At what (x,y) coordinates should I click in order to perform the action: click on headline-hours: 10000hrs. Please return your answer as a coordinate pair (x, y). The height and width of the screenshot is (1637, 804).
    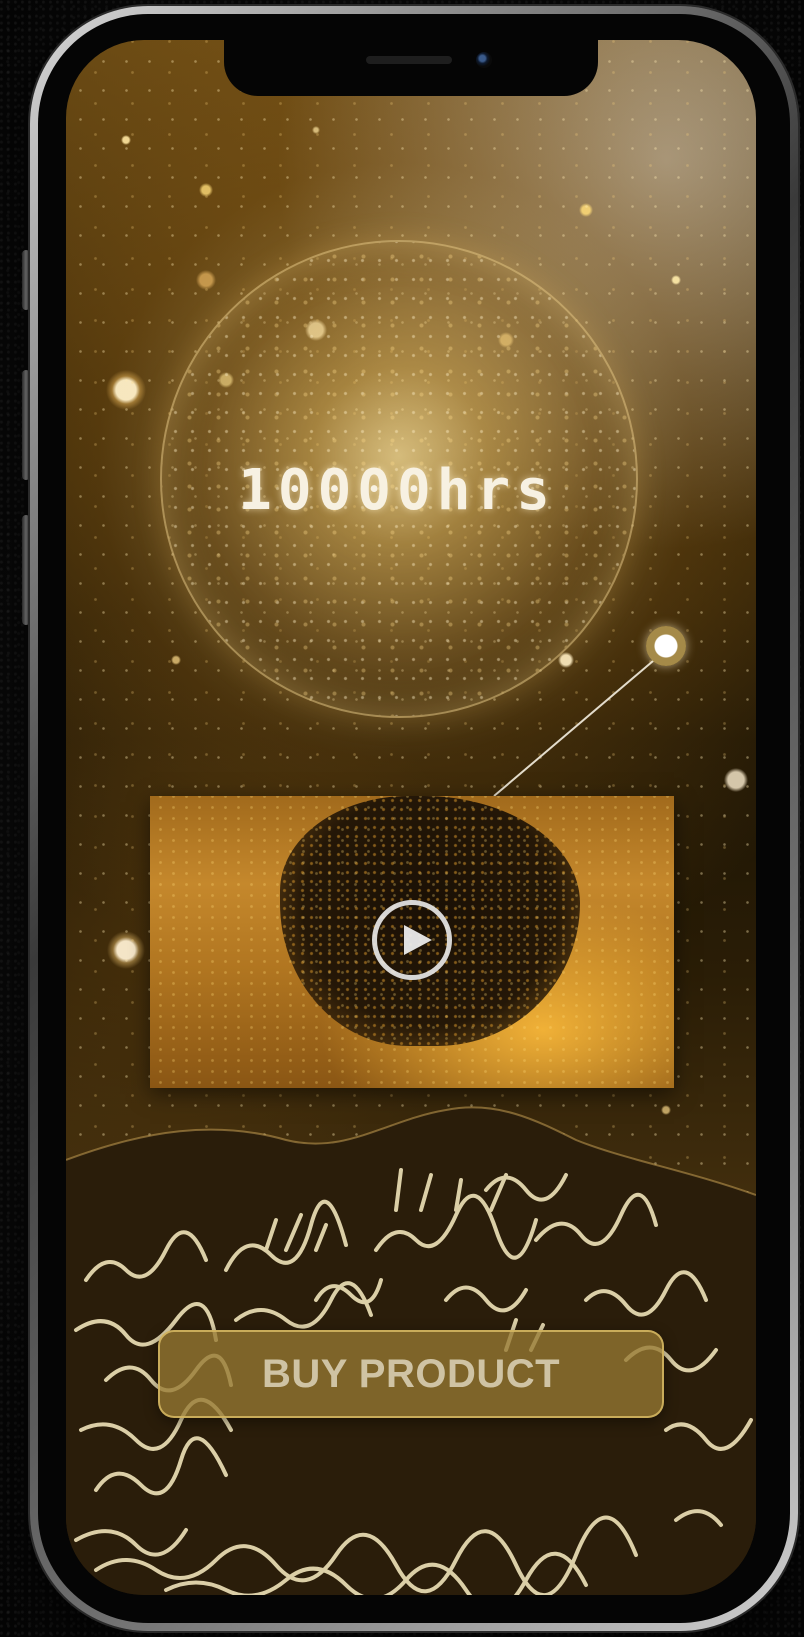
    Looking at the image, I should click on (397, 490).